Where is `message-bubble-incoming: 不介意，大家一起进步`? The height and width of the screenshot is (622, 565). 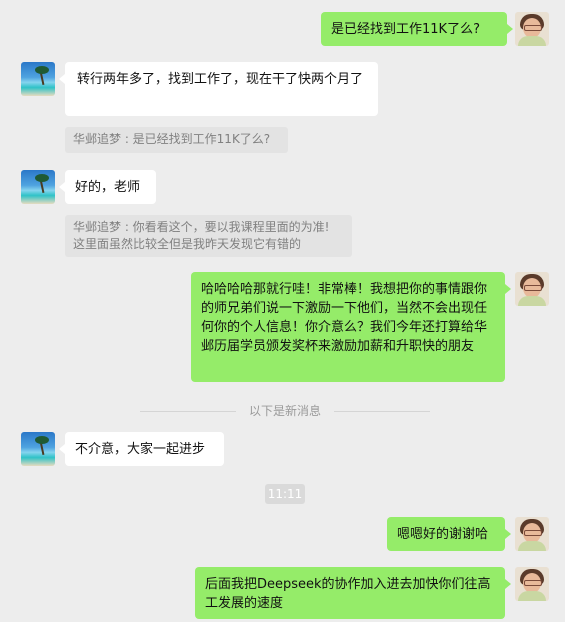
message-bubble-incoming: 不介意，大家一起进步 is located at coordinates (144, 449).